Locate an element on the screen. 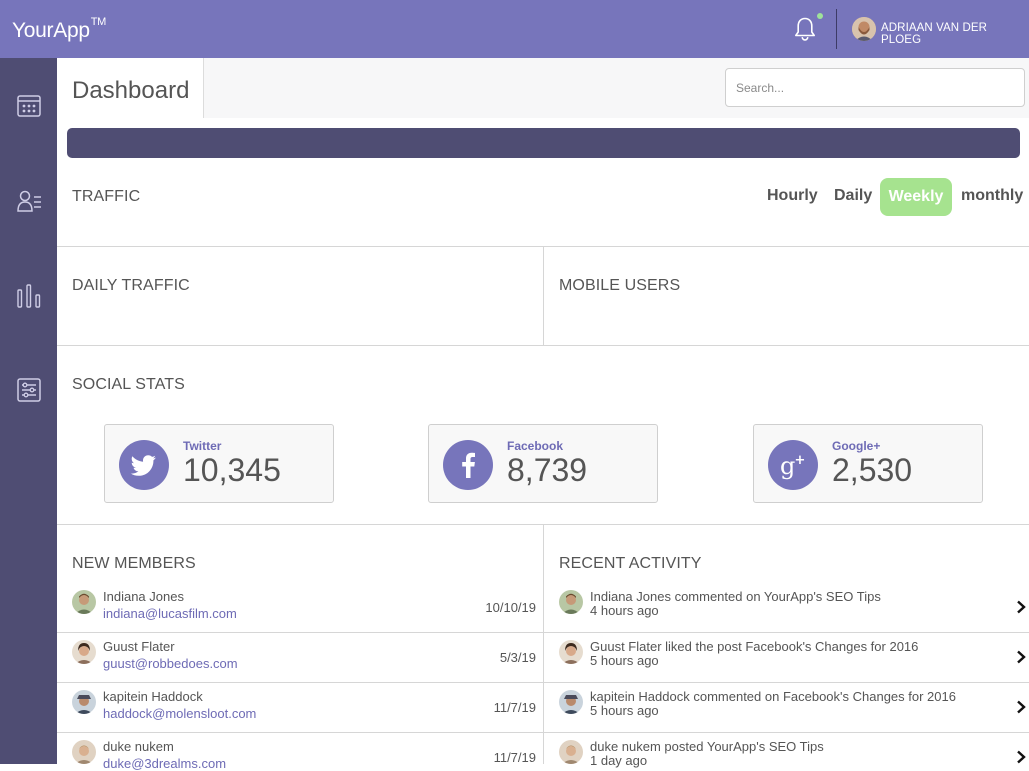  app-logo: YourAppTM is located at coordinates (59, 29).